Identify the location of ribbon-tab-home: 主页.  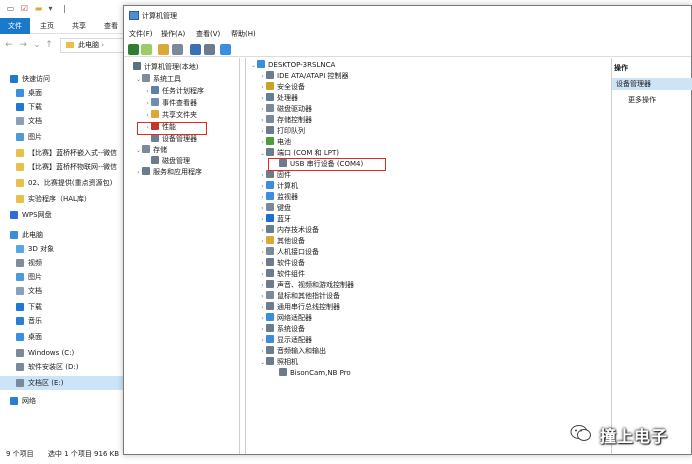
(47, 26).